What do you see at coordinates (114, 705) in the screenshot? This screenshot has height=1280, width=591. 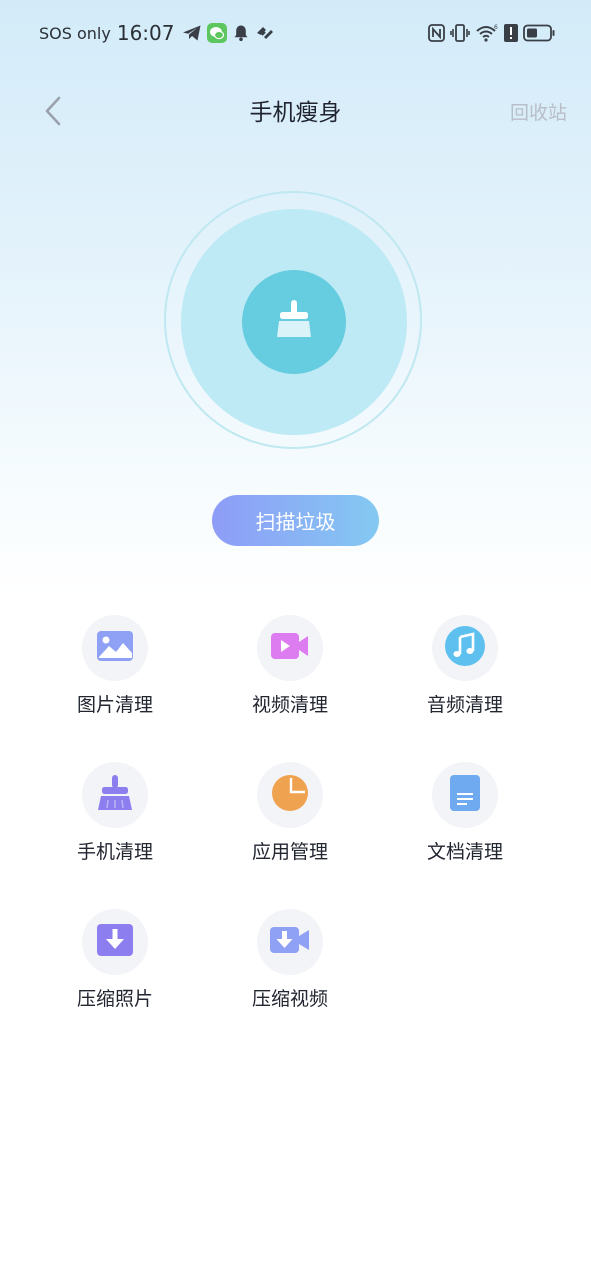 I see `tool-label: 图片清理` at bounding box center [114, 705].